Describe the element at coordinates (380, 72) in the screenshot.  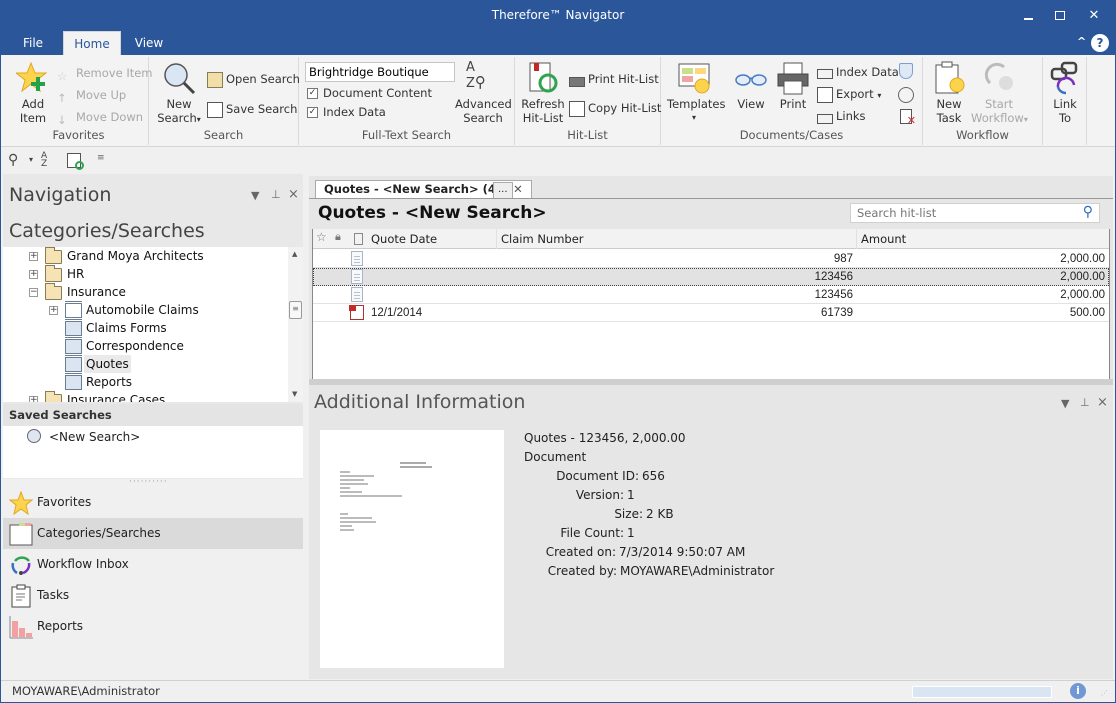
I see `fulltext-search-input` at that location.